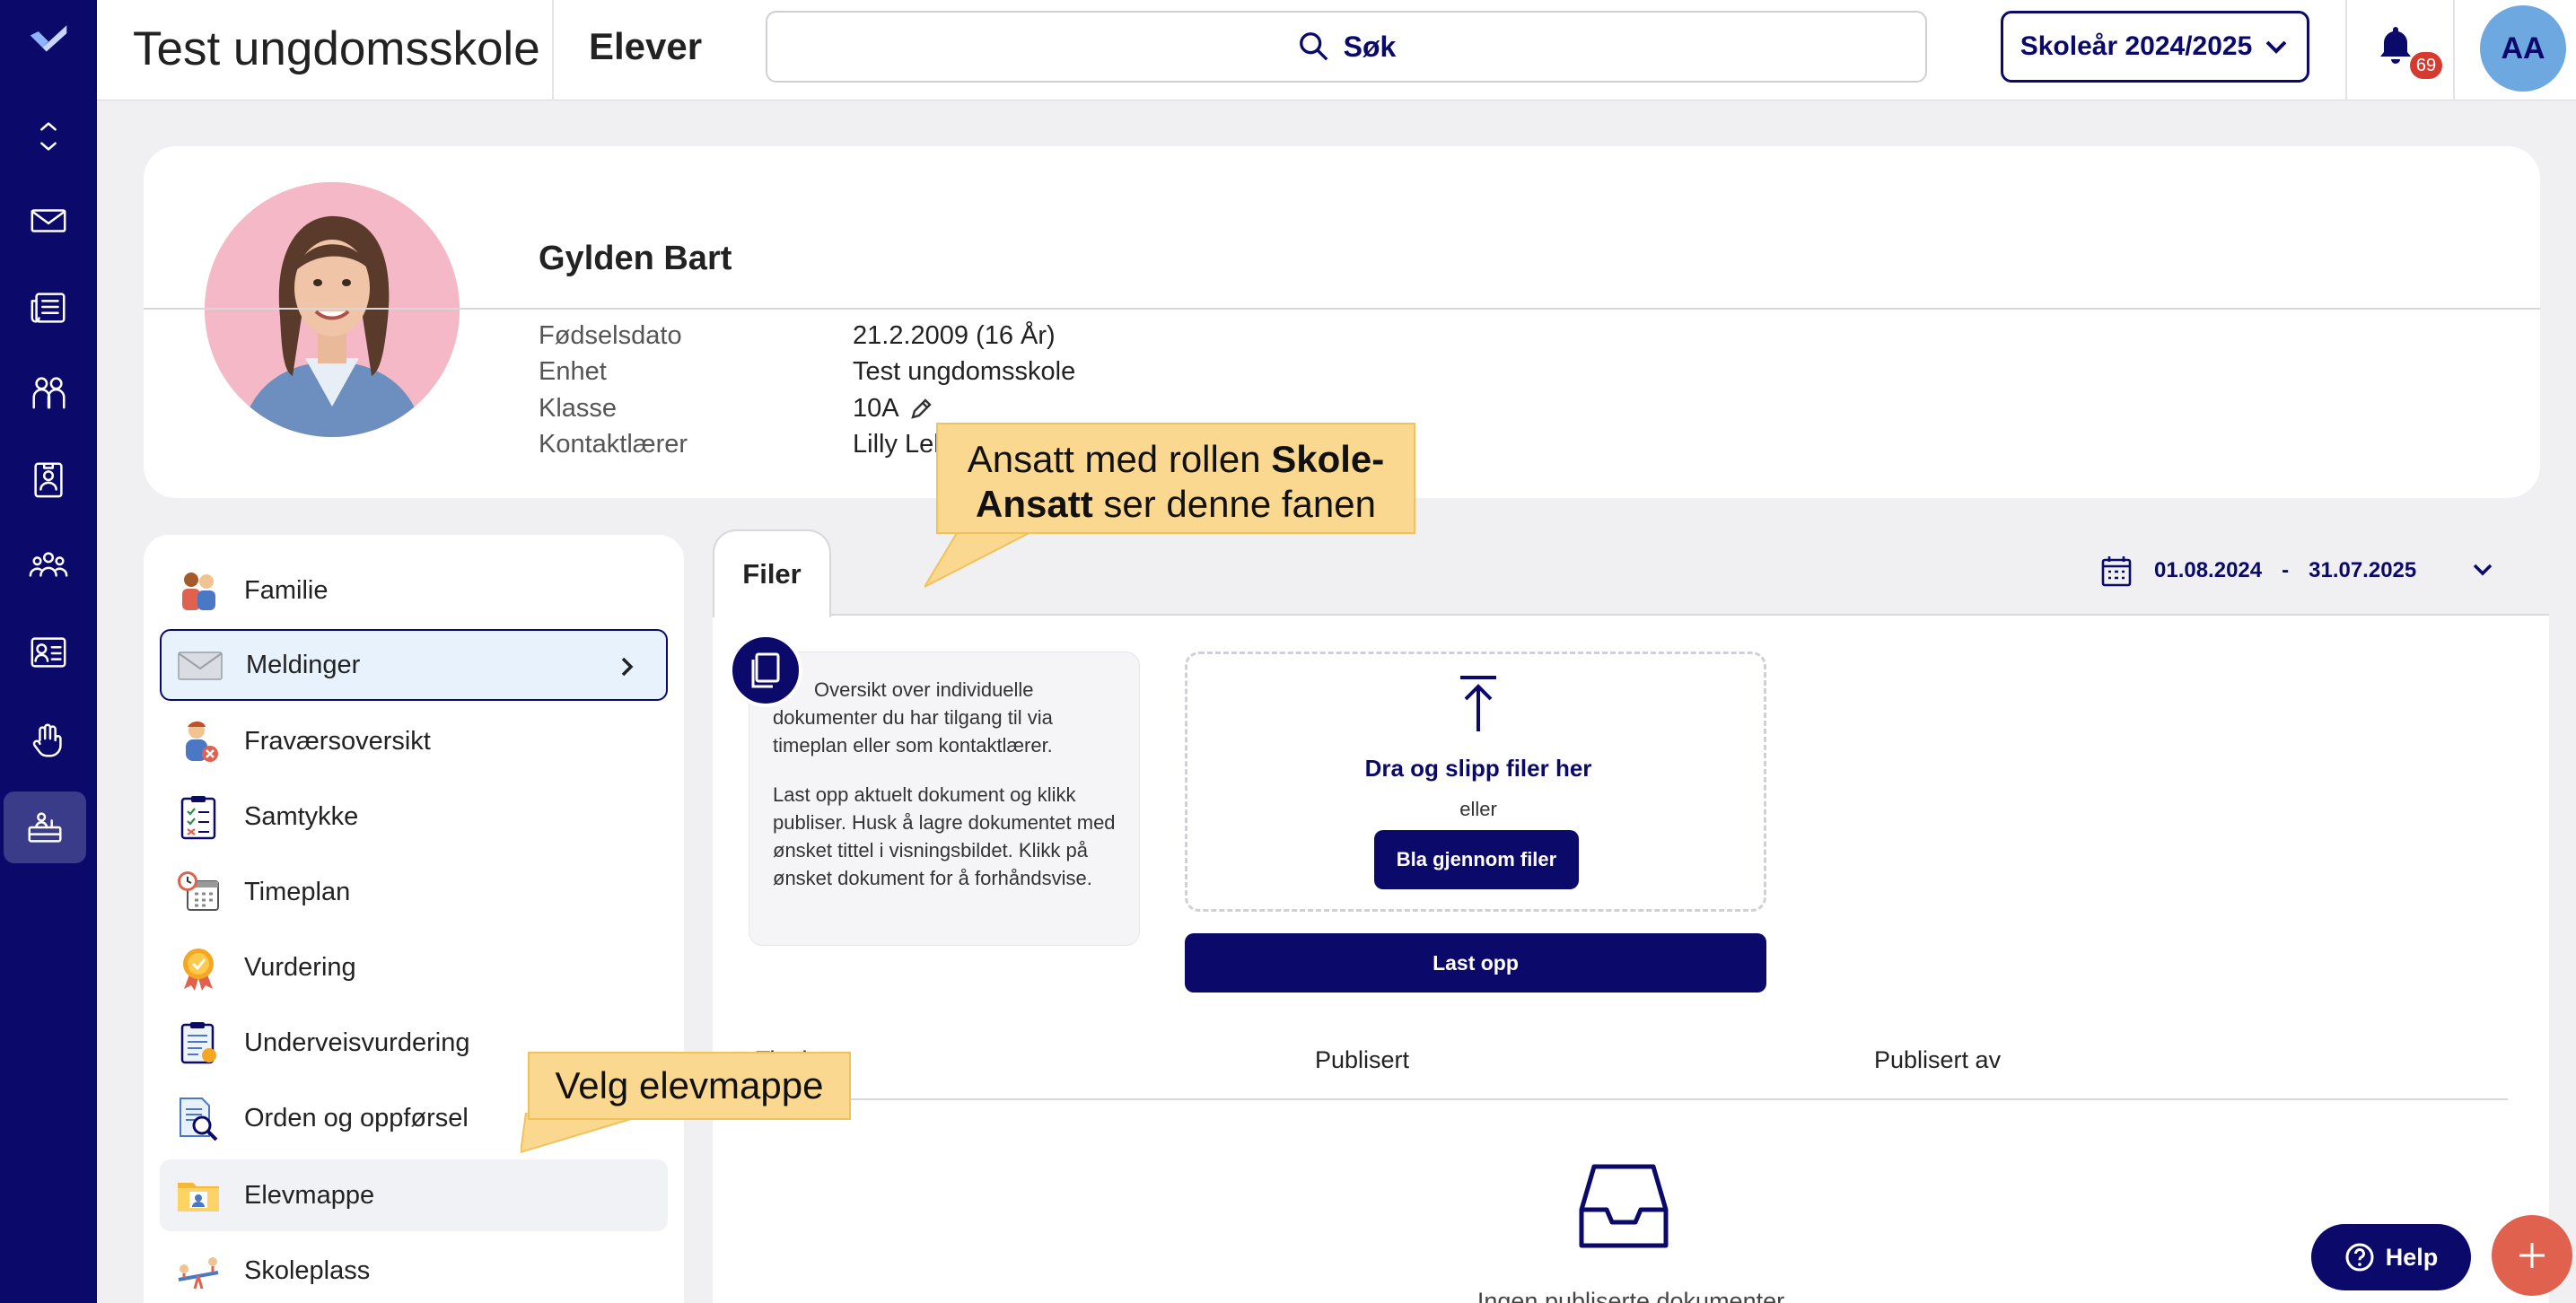 Image resolution: width=2576 pixels, height=1303 pixels. I want to click on help-button: Help, so click(2391, 1257).